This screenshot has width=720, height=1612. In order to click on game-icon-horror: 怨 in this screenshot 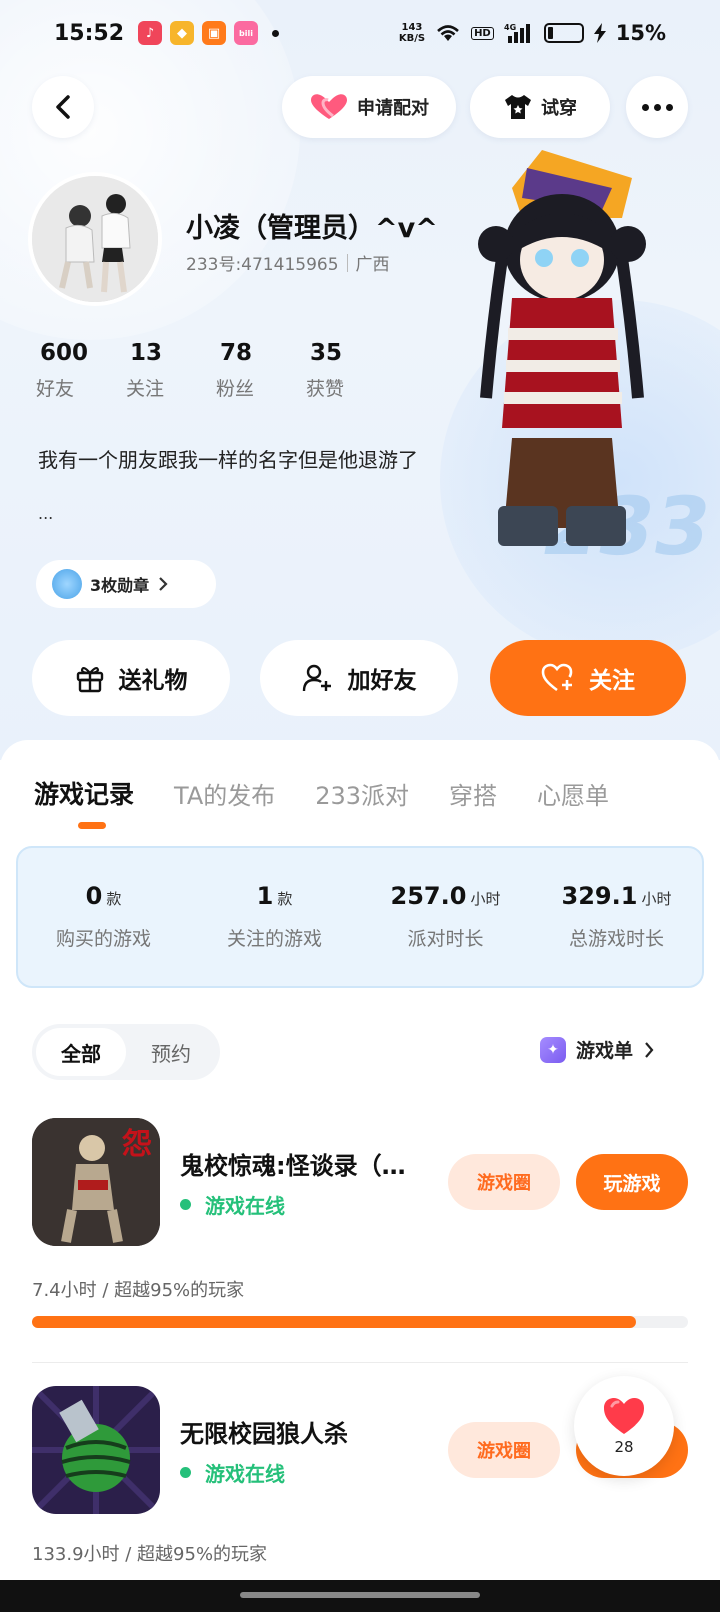, I will do `click(96, 1182)`.